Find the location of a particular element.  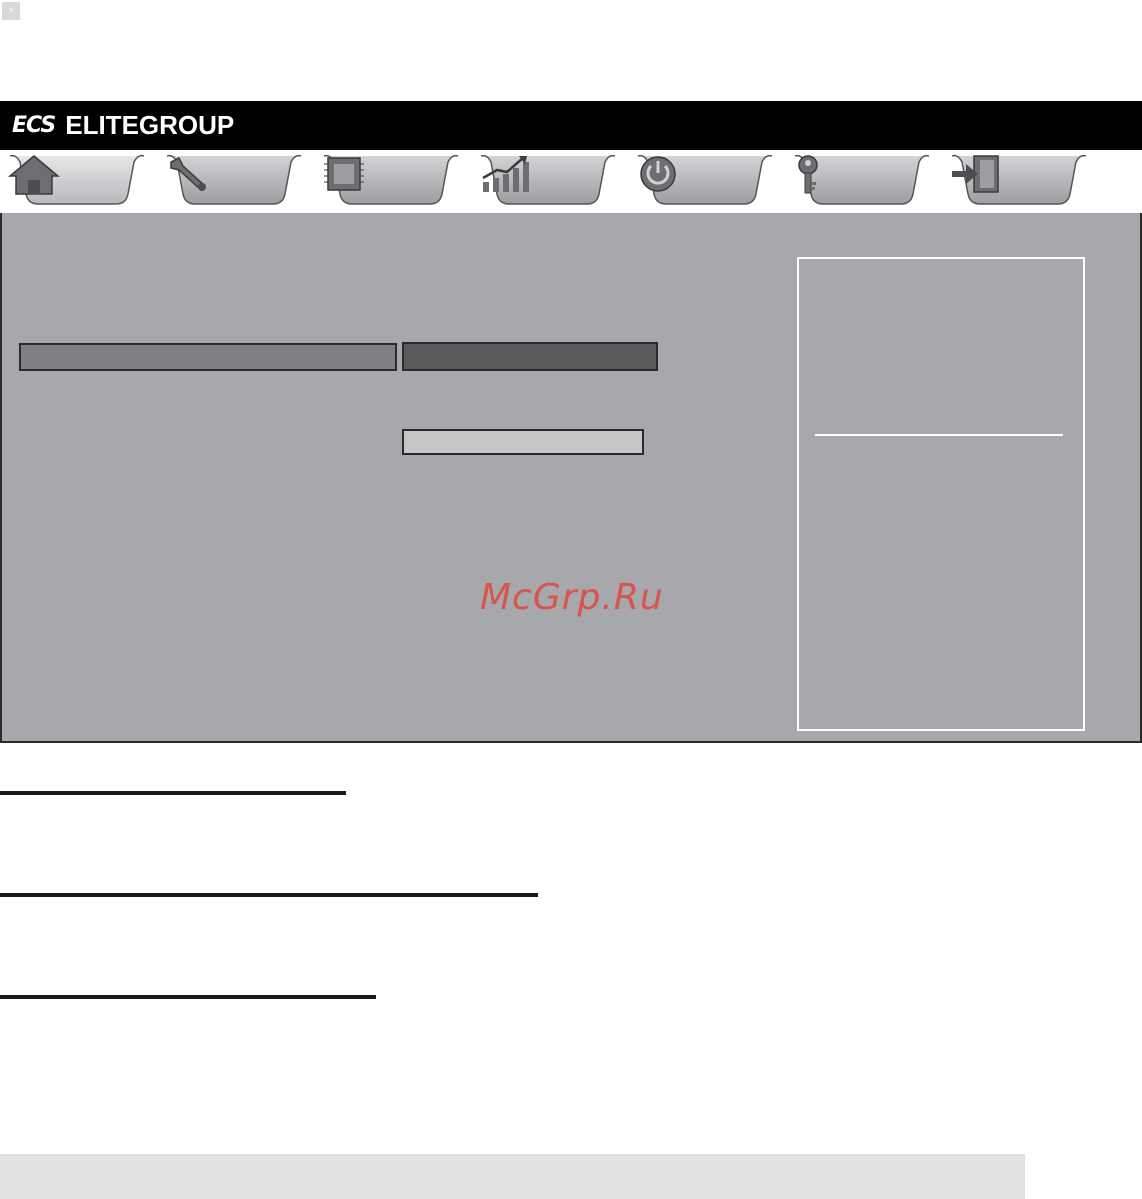

tab-security is located at coordinates (862, 181).